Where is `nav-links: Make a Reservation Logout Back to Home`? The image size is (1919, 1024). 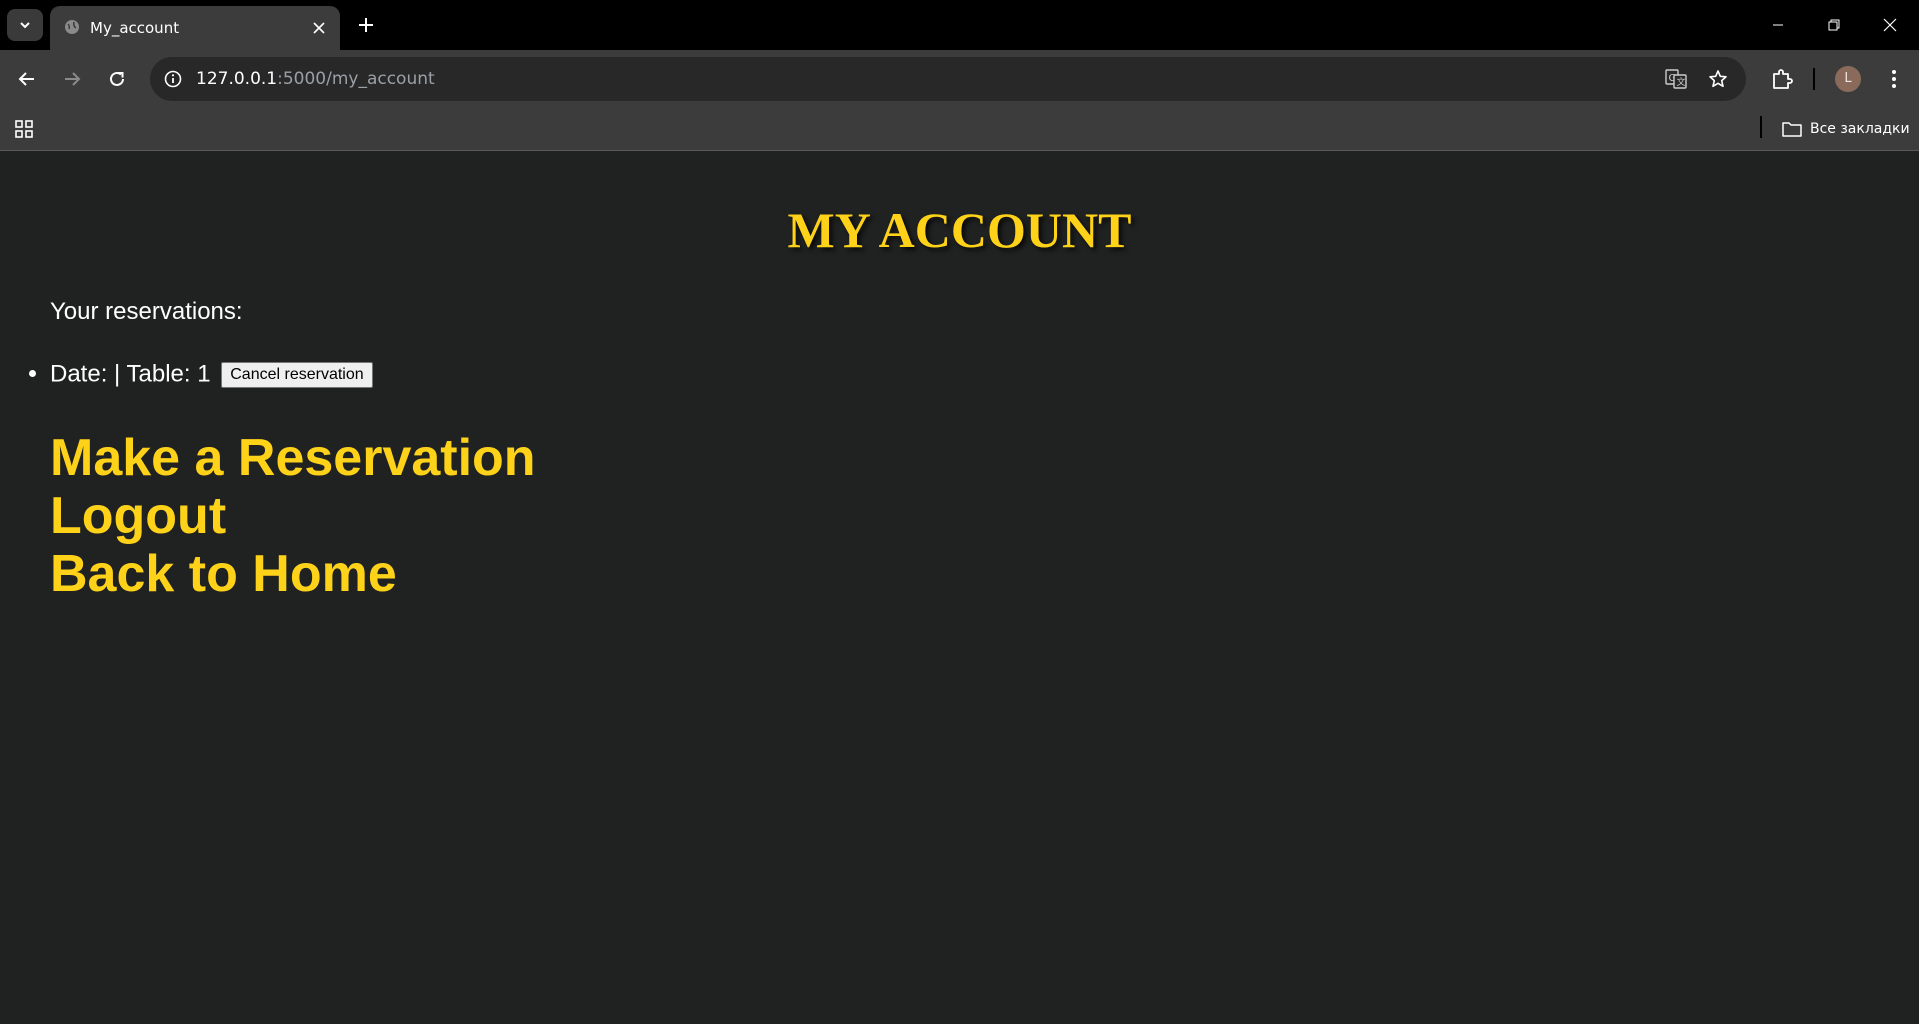
nav-links: Make a Reservation Logout Back to Home is located at coordinates (293, 516).